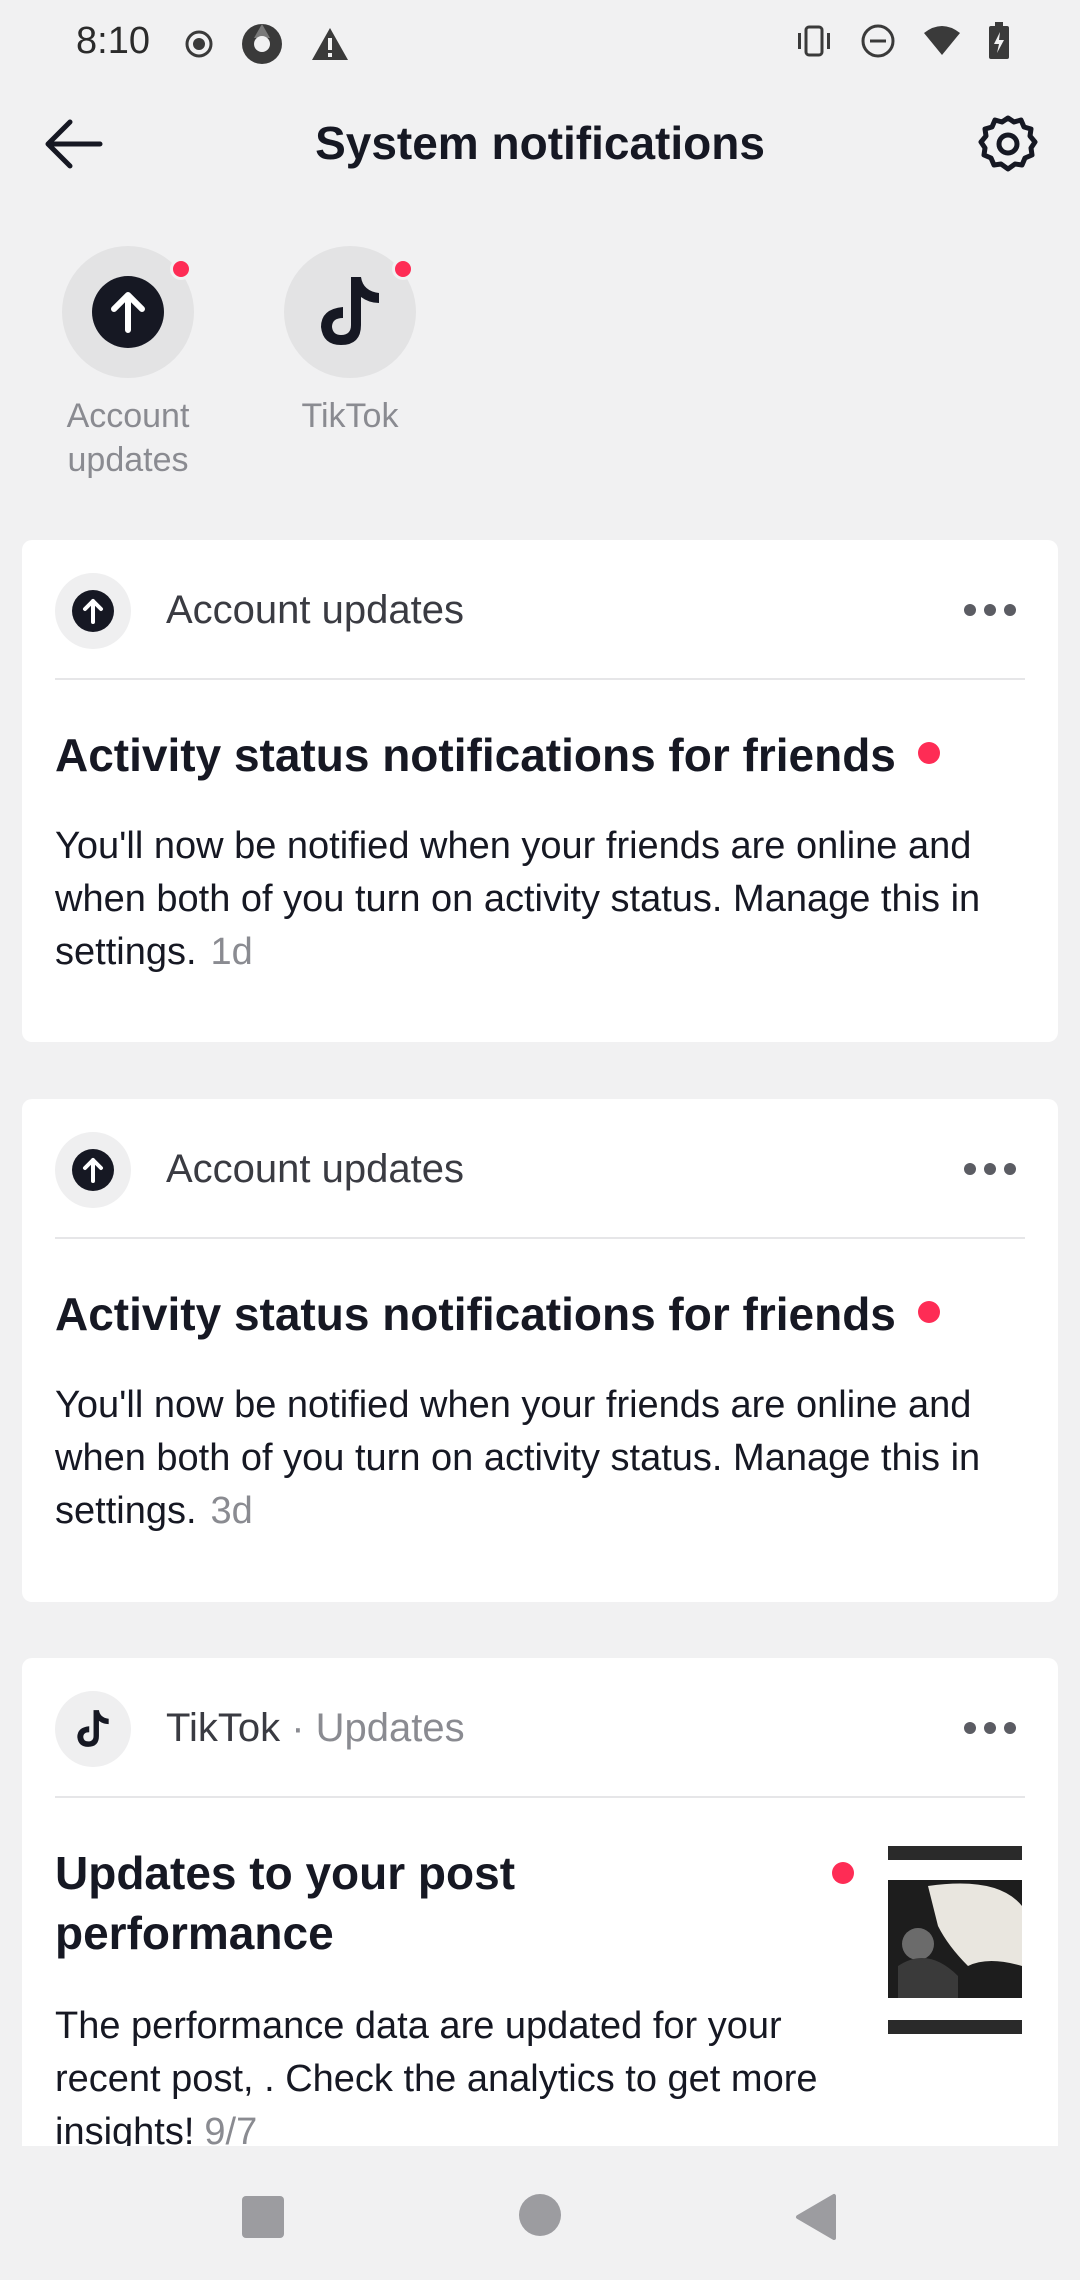 The height and width of the screenshot is (2280, 1080). I want to click on category-label: TikTok, so click(350, 416).